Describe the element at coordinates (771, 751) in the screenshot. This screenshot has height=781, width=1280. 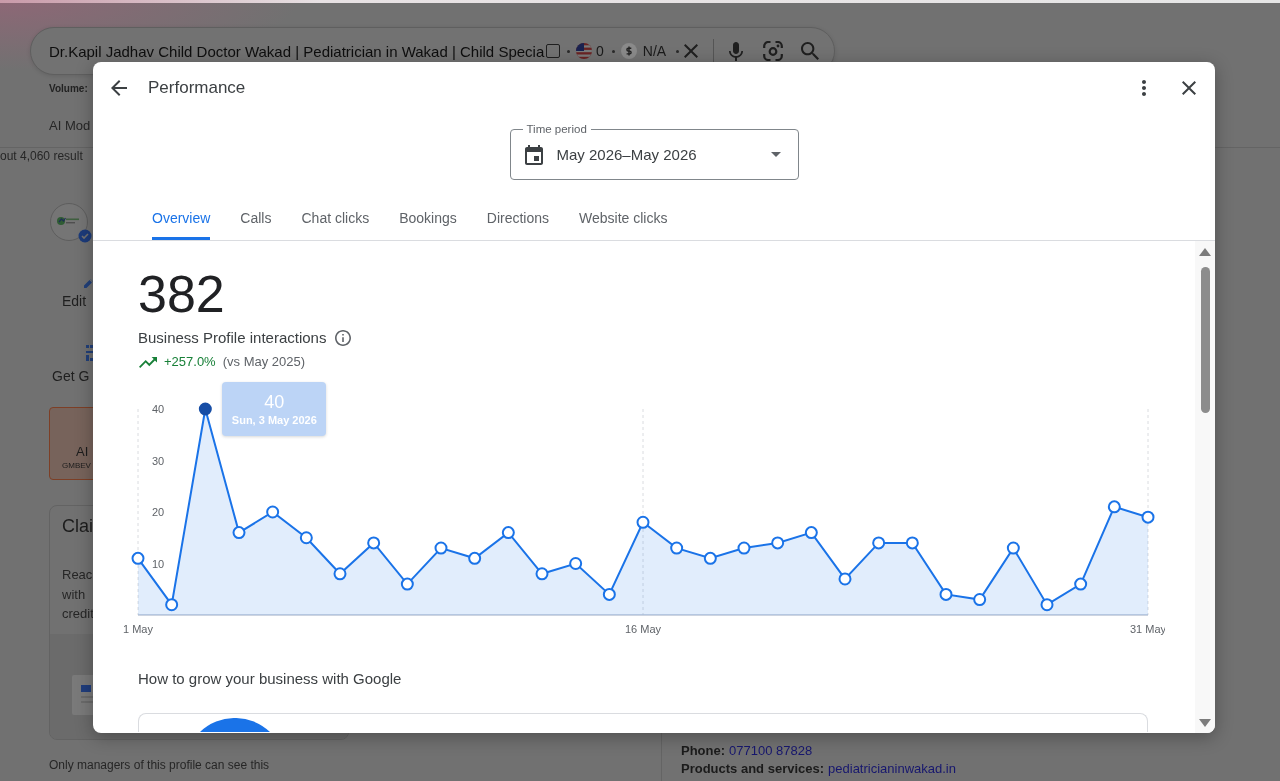
I see `detail-link: 077100 87828` at that location.